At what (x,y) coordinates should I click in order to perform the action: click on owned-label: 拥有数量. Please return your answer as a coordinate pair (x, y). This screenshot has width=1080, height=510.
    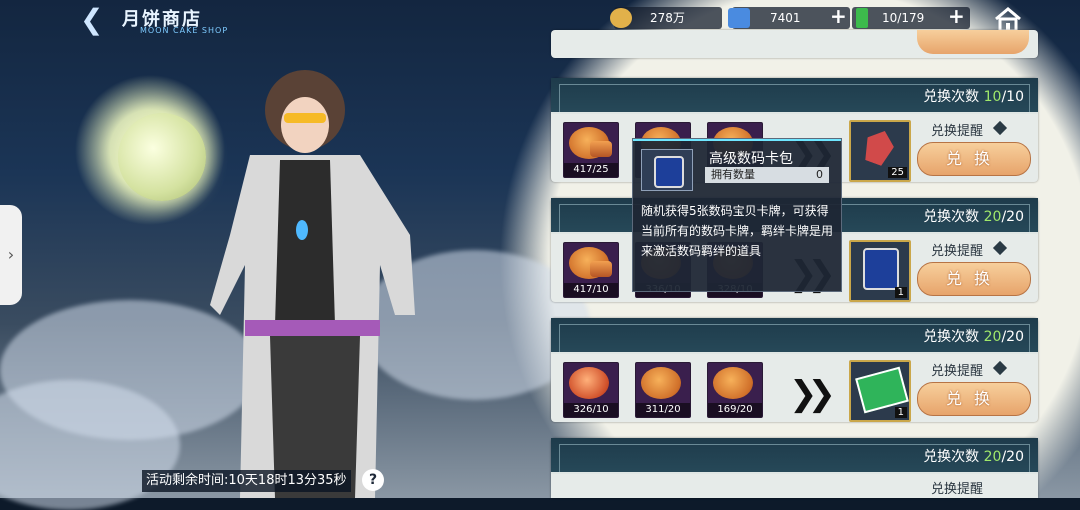
    Looking at the image, I should click on (733, 174).